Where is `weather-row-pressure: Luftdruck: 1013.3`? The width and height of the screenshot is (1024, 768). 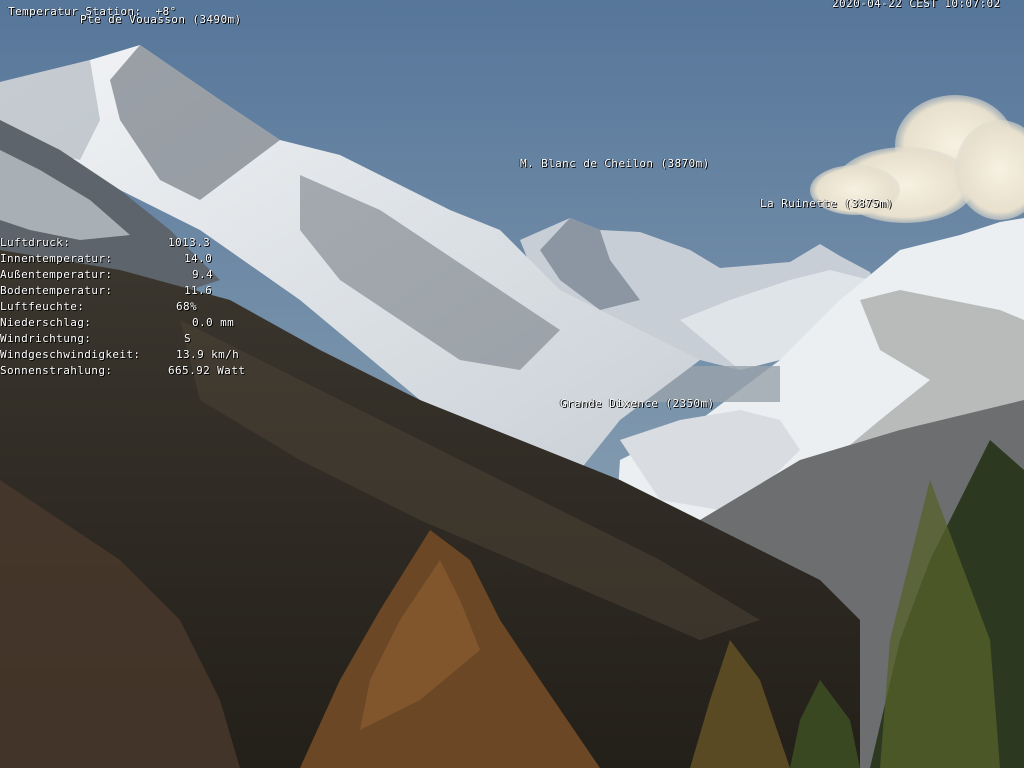
weather-row-pressure: Luftdruck: 1013.3 is located at coordinates (130, 243).